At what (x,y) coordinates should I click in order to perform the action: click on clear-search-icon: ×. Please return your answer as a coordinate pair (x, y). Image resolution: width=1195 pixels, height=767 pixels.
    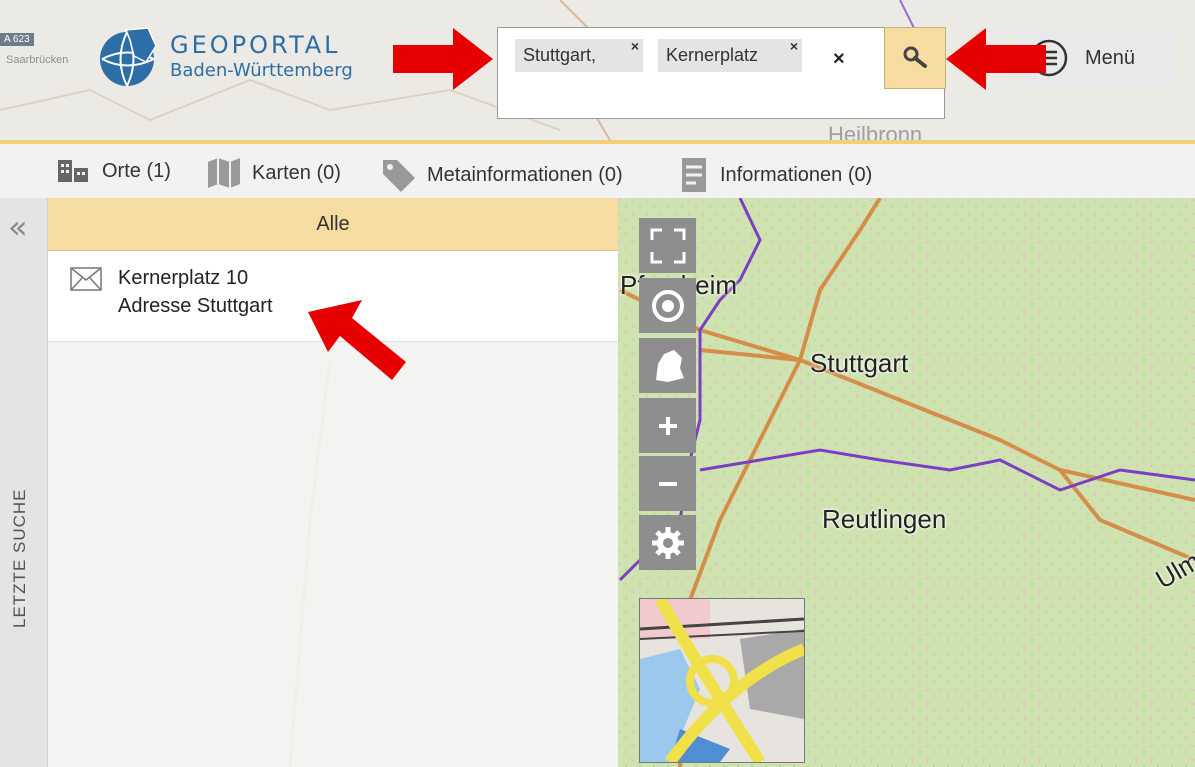
    Looking at the image, I should click on (839, 59).